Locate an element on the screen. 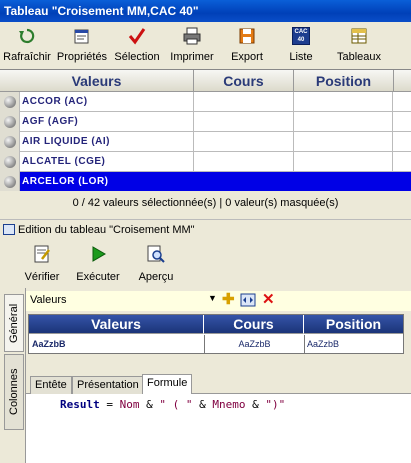 The height and width of the screenshot is (463, 411). editor-title: Edition du tableau "Croisement MM" is located at coordinates (106, 230).